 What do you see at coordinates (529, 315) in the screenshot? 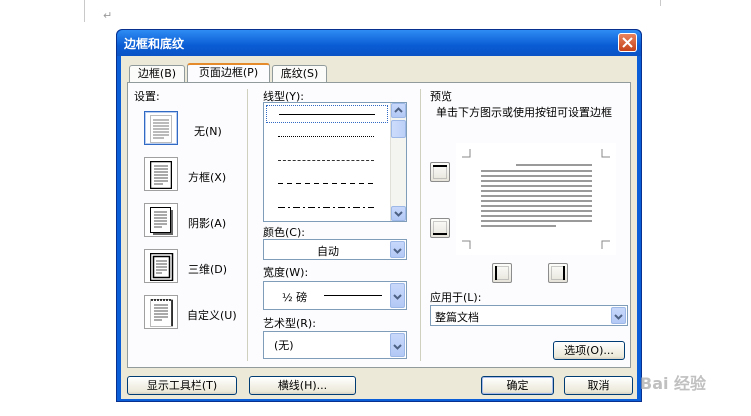
I see `apply-to-dropdown: 整篇文档` at bounding box center [529, 315].